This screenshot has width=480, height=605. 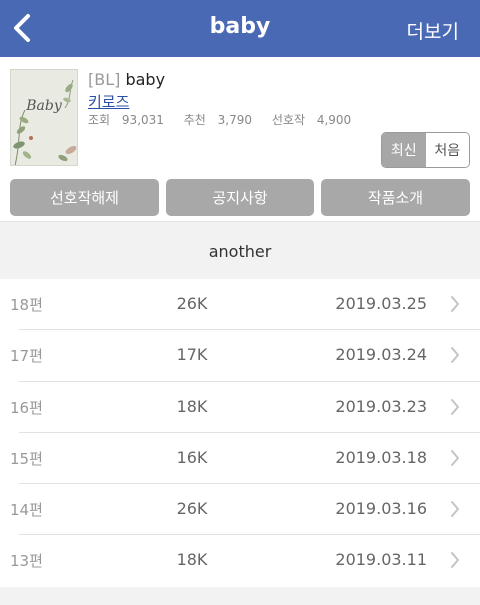 What do you see at coordinates (45, 122) in the screenshot?
I see `leaf-decoration-icon` at bounding box center [45, 122].